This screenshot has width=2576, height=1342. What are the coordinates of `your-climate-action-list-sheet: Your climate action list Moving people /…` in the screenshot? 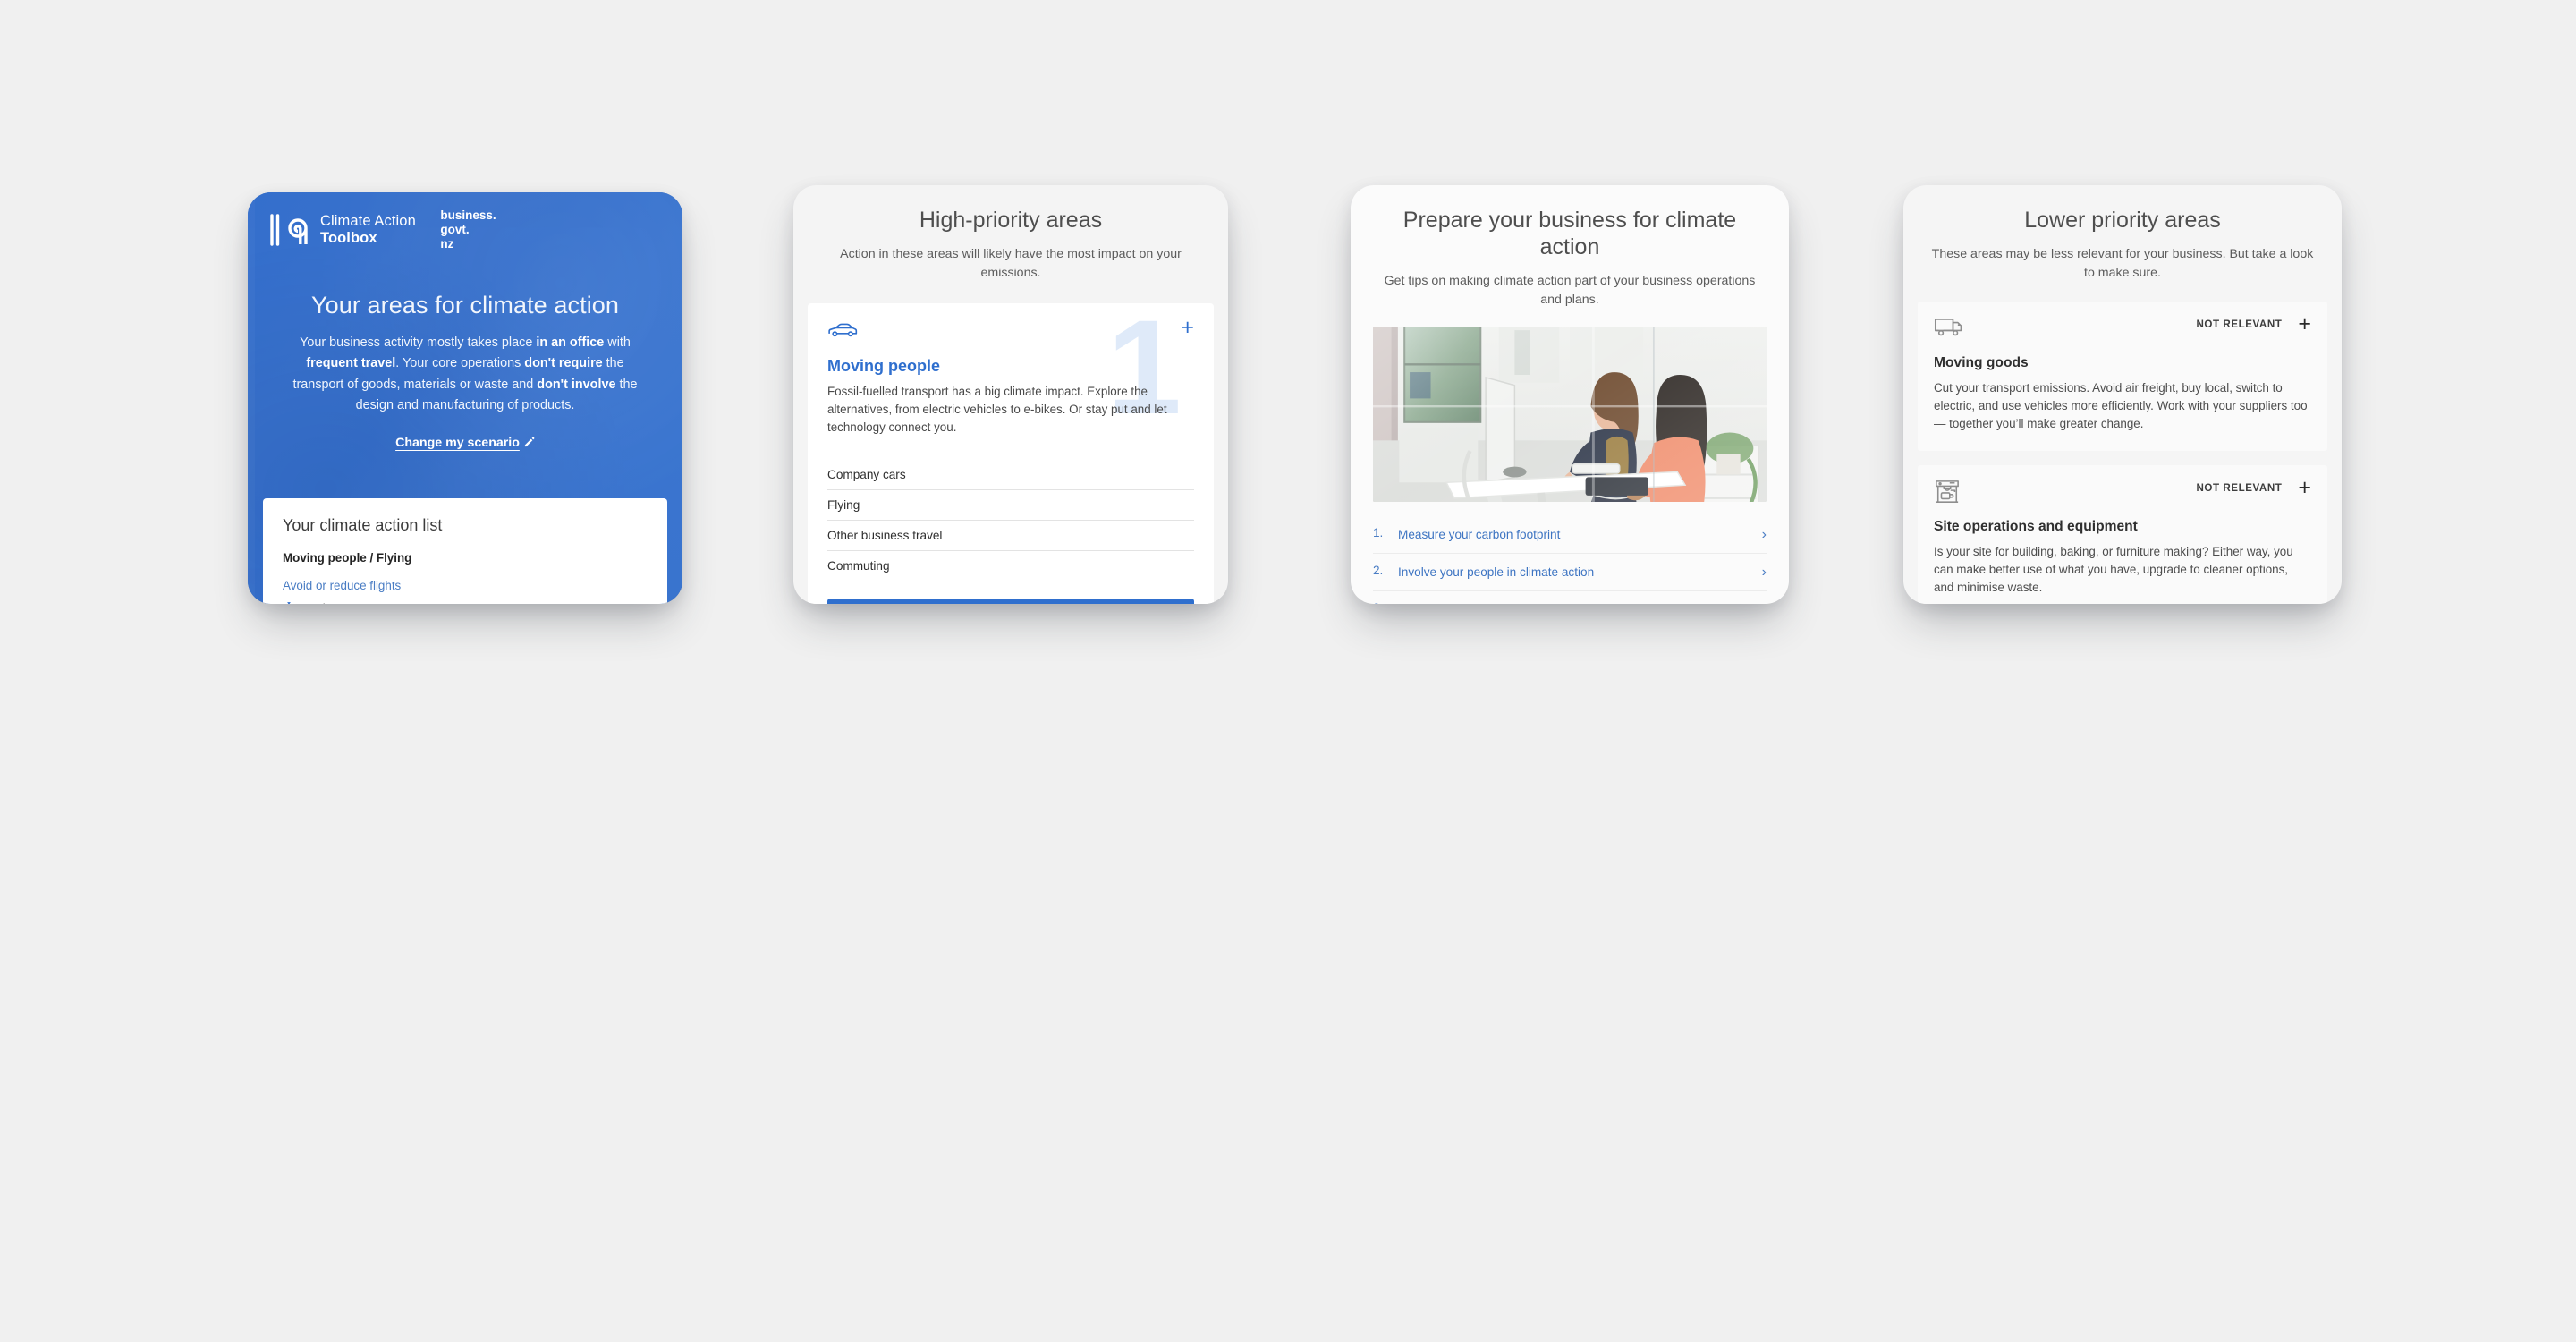 It's located at (465, 551).